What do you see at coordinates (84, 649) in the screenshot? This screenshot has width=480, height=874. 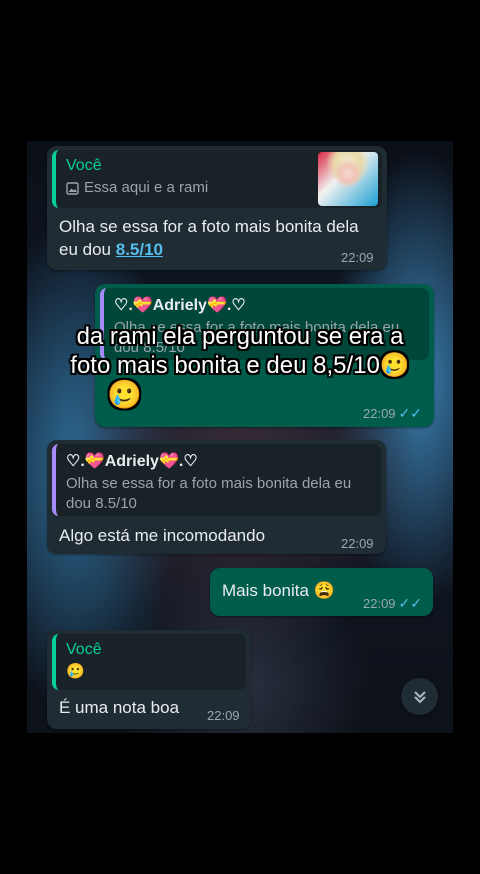 I see `quote-author: Você` at bounding box center [84, 649].